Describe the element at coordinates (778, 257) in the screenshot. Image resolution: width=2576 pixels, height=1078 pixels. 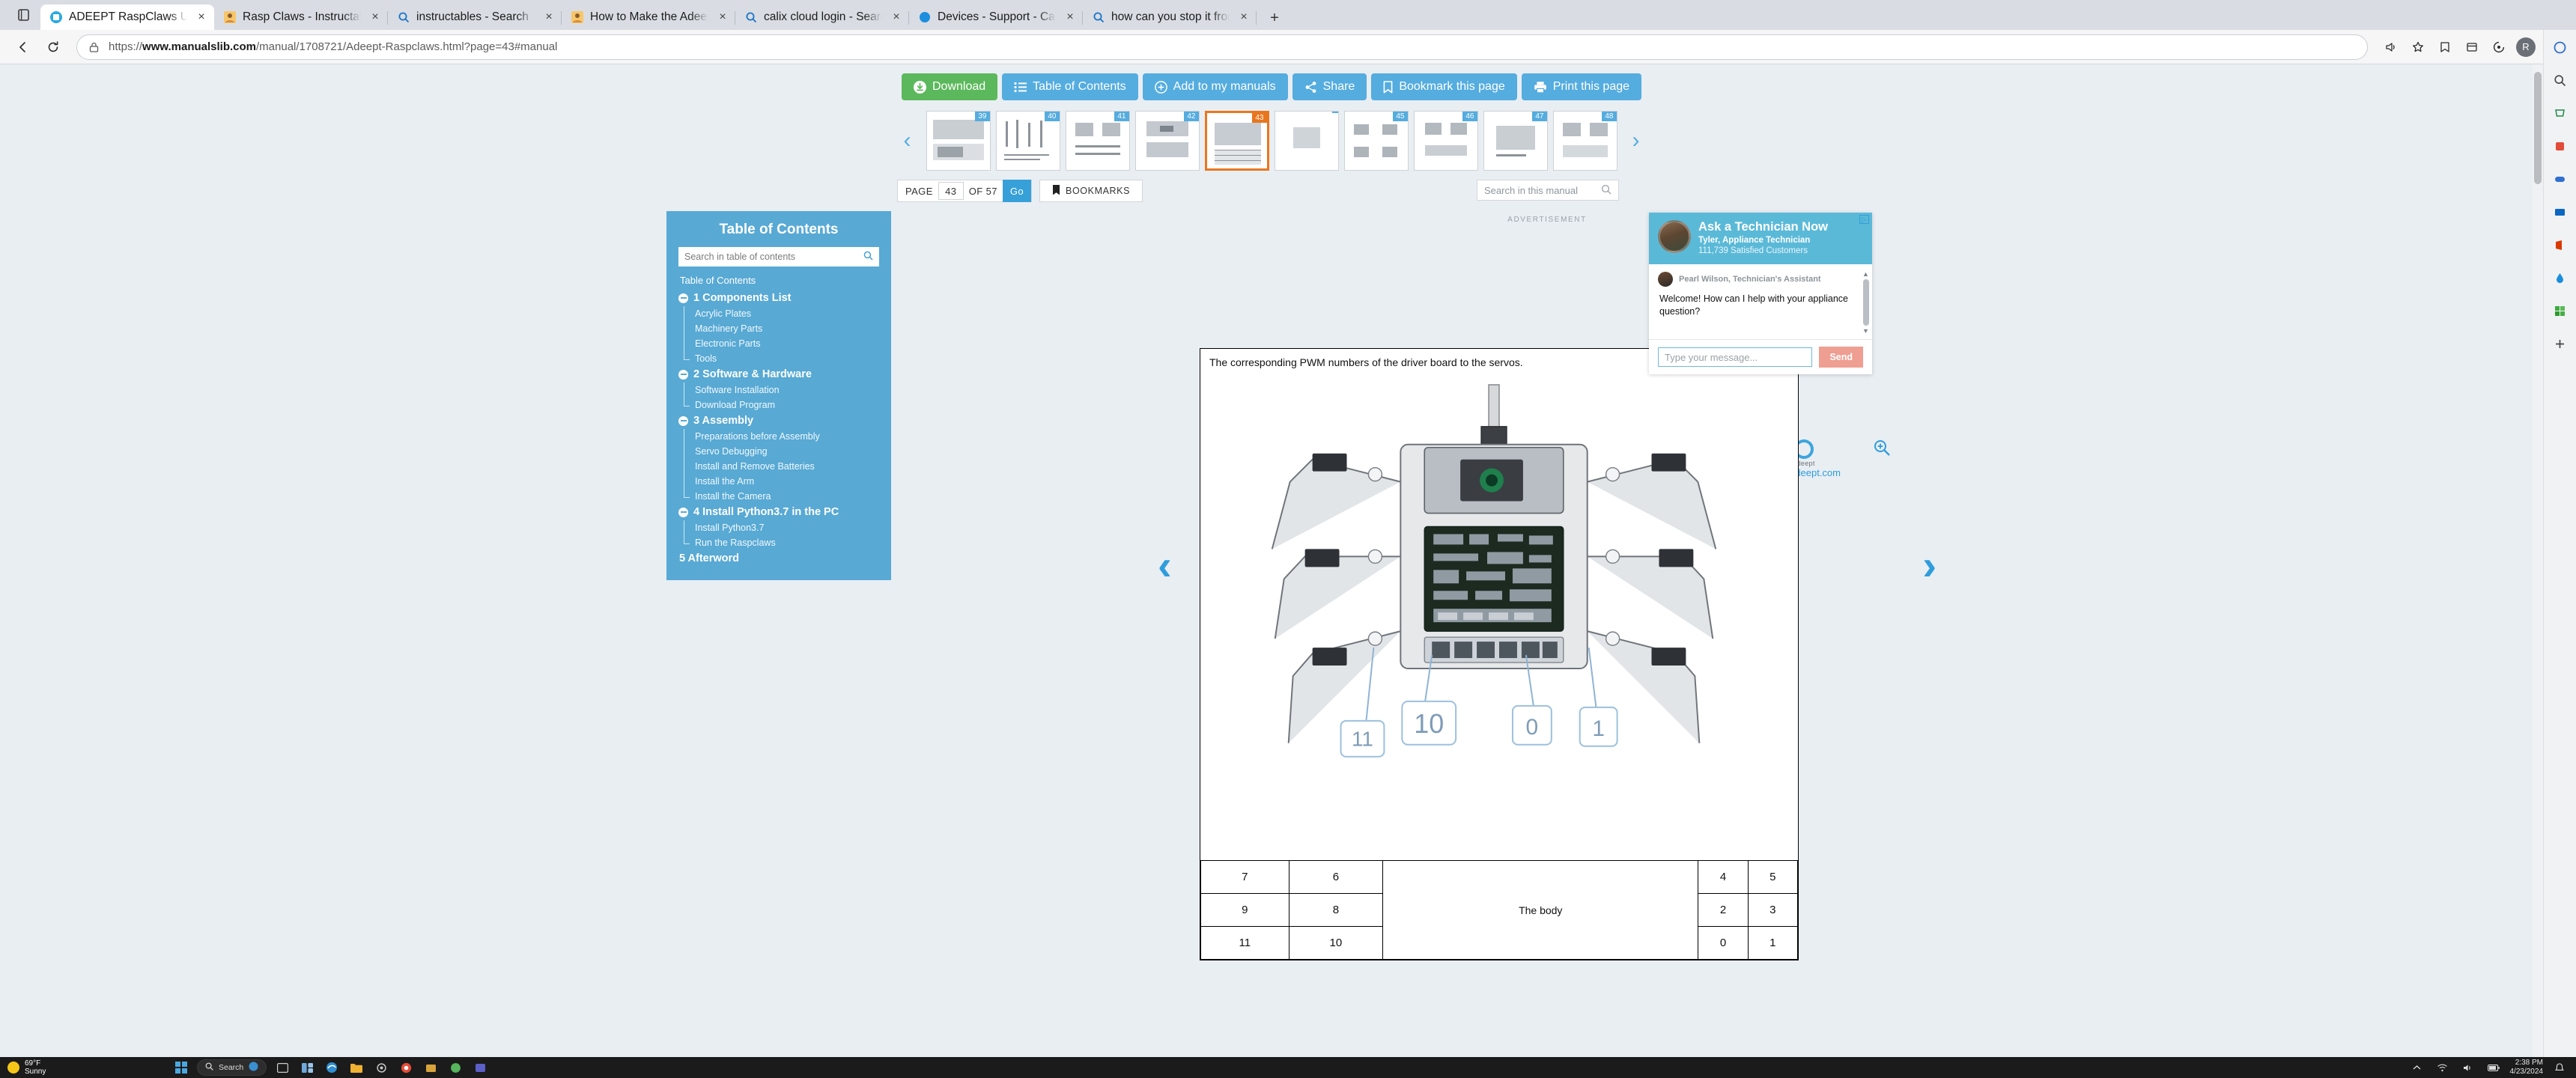
I see `toc-search-input: Search in table of contents` at that location.